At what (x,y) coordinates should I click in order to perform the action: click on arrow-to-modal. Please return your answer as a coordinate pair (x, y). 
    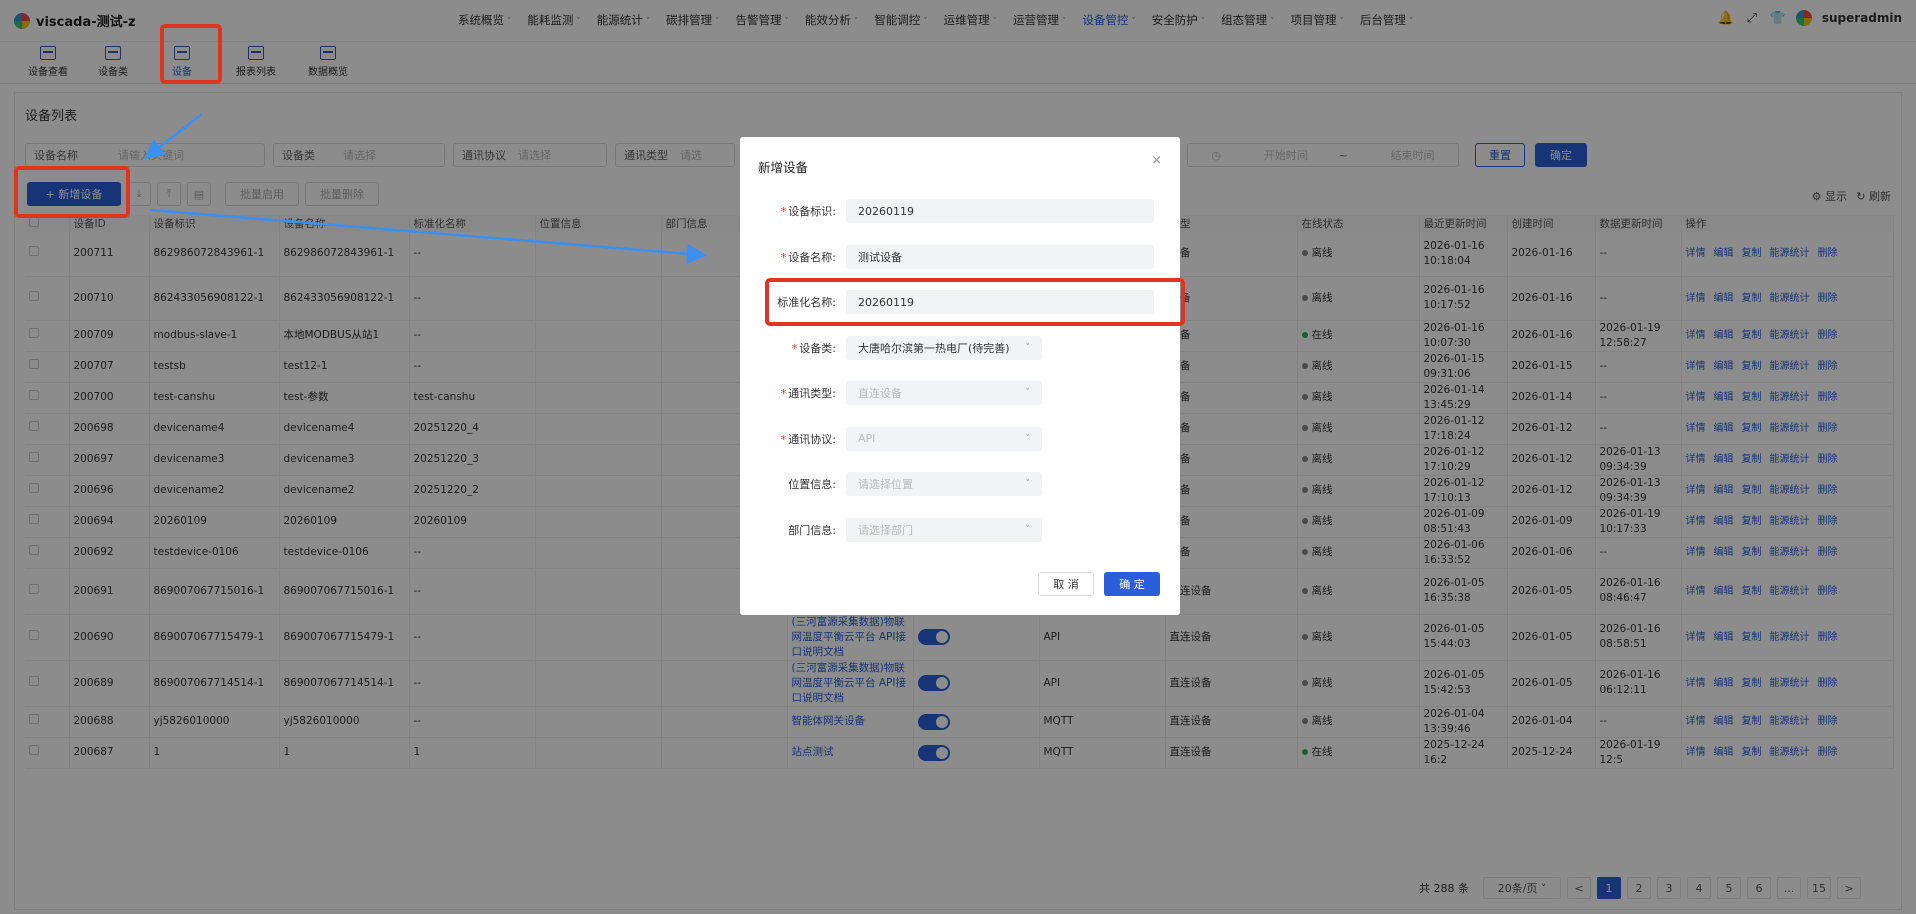
    Looking at the image, I should click on (428, 236).